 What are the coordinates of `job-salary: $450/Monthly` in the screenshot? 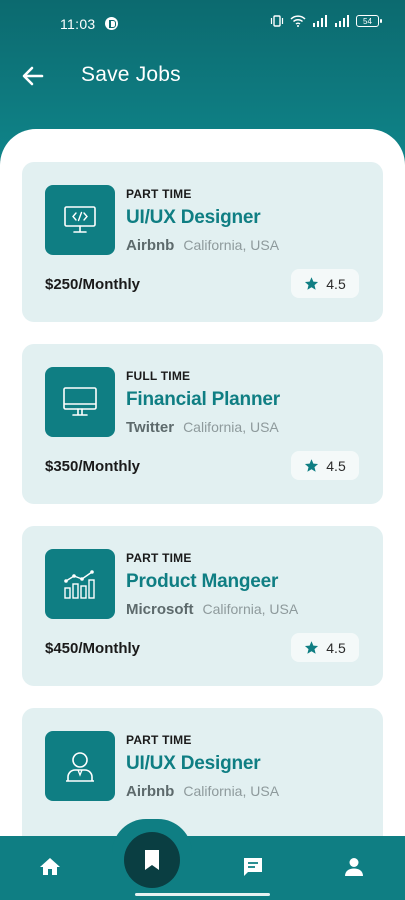 It's located at (93, 648).